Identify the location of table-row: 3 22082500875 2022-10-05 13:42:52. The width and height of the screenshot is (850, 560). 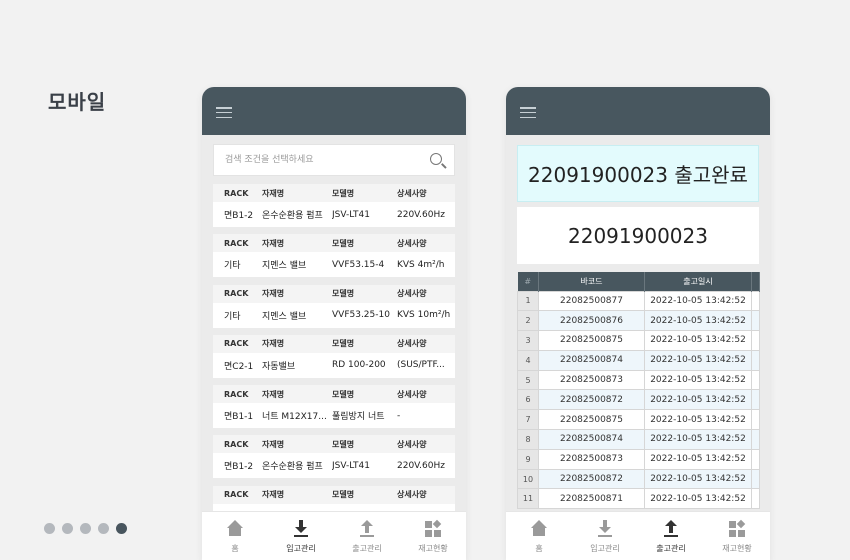
(638, 340).